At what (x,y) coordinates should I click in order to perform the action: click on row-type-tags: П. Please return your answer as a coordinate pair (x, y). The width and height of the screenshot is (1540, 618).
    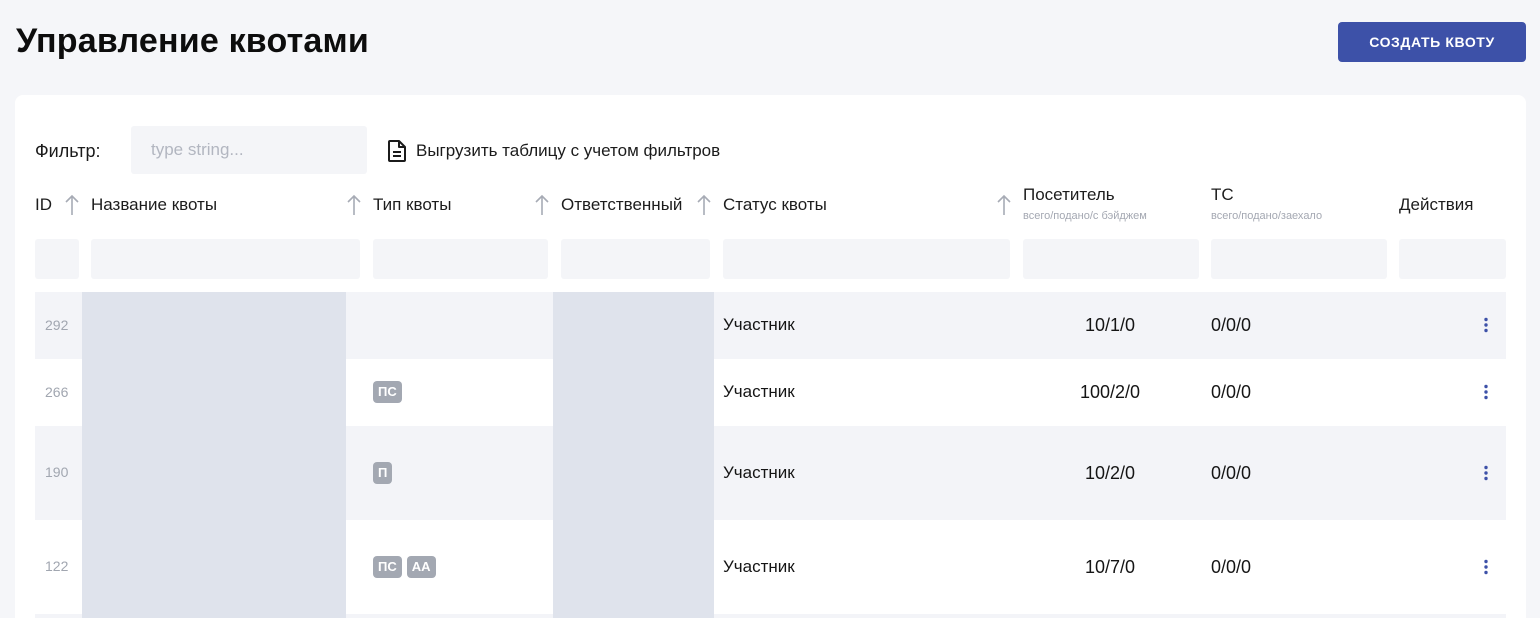
    Looking at the image, I should click on (383, 473).